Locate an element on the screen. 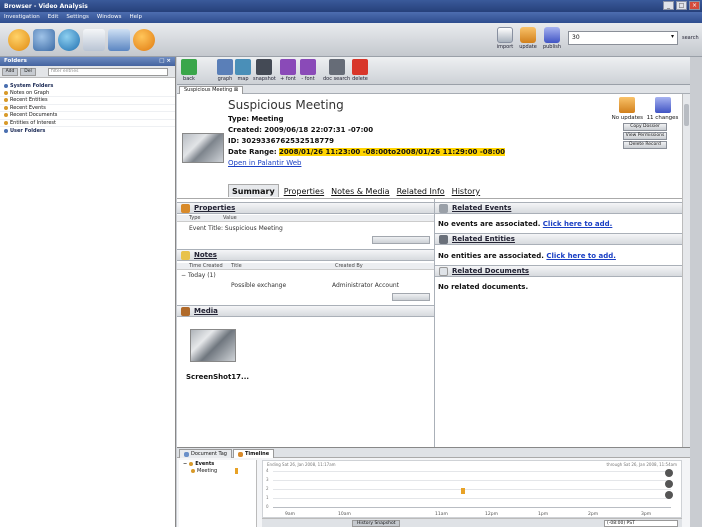  tab-document-tag: Document Tag is located at coordinates (205, 453).